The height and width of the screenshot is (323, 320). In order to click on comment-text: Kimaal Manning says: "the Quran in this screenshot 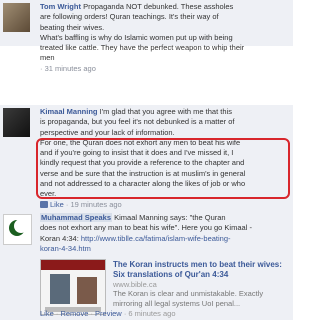, I will do `click(170, 217)`.